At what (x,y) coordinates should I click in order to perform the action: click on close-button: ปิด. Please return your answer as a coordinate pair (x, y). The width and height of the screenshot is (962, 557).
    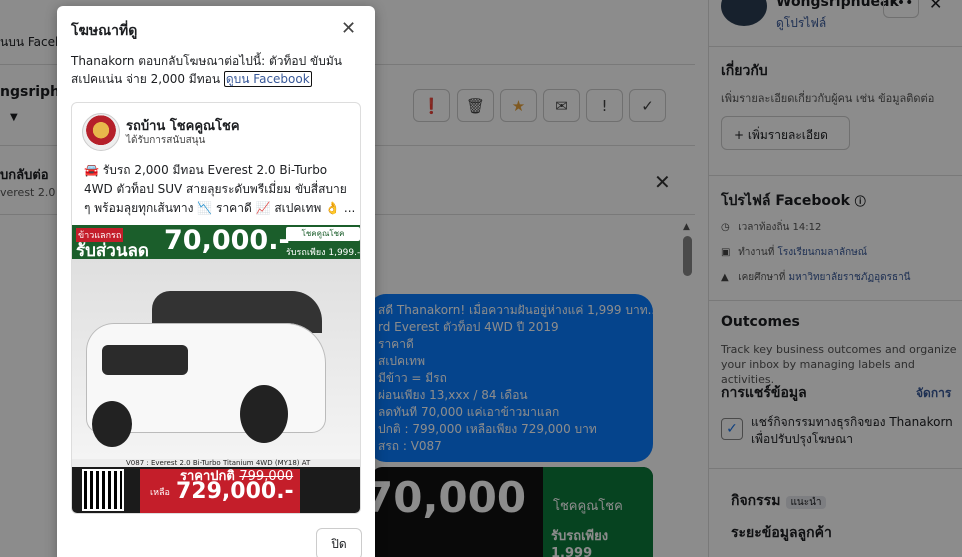
    Looking at the image, I should click on (339, 542).